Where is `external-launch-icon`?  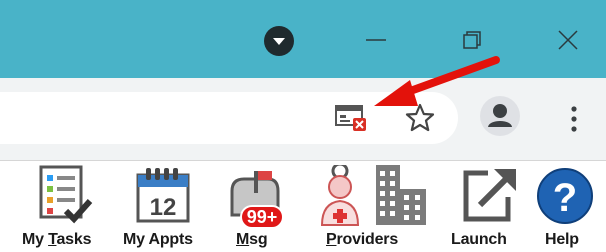 external-launch-icon is located at coordinates (489, 198).